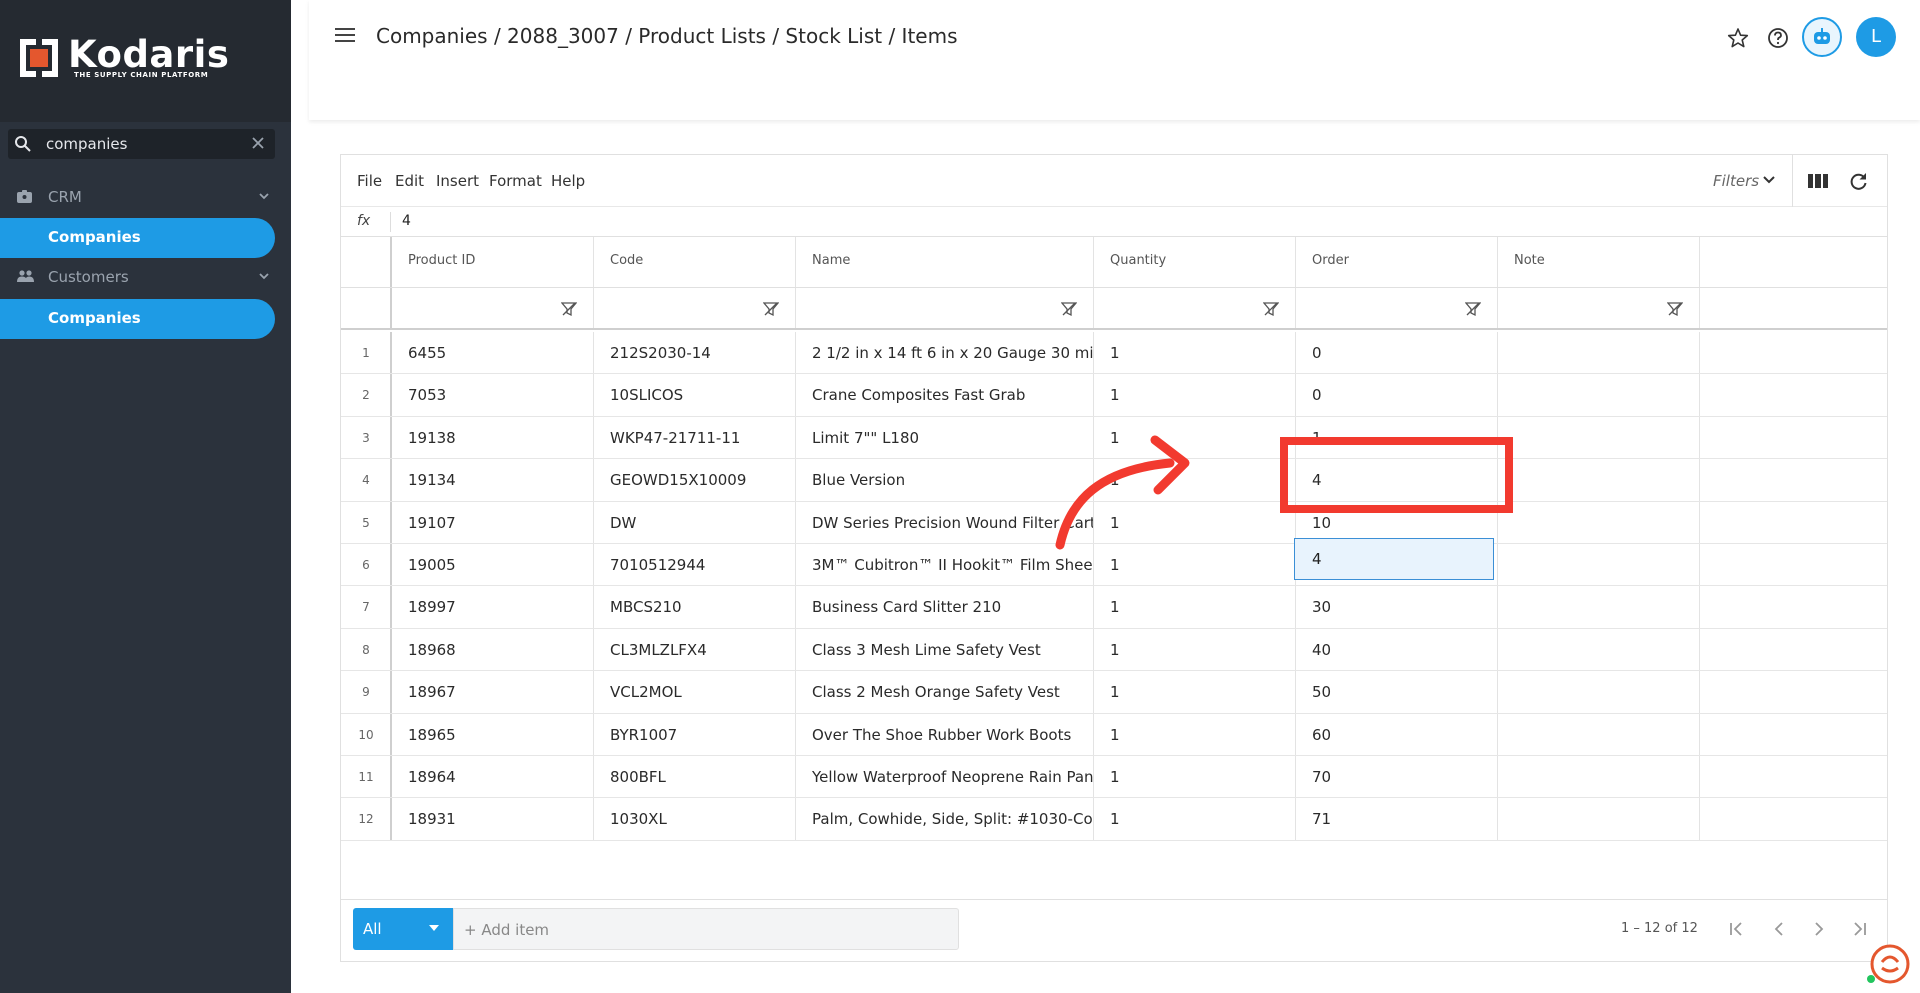  What do you see at coordinates (695, 565) in the screenshot?
I see `table-cell: 7010512944` at bounding box center [695, 565].